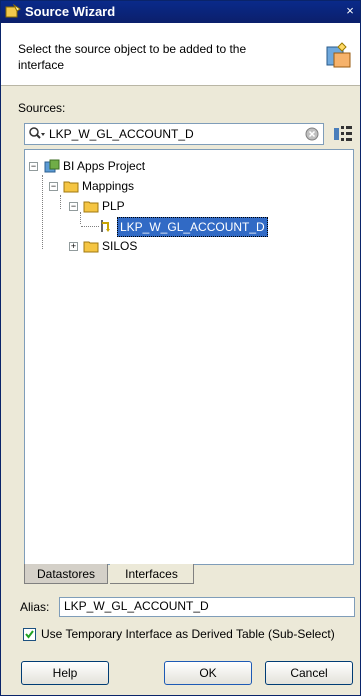  I want to click on close-icon: ×, so click(350, 11).